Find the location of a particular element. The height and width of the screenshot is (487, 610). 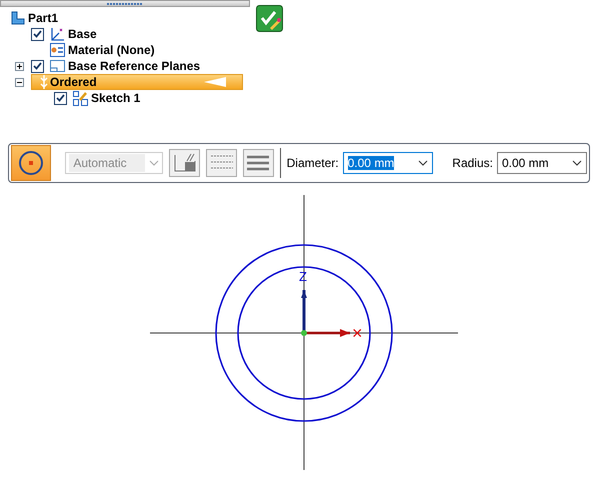

radius-field: 0.00 mm is located at coordinates (541, 163).